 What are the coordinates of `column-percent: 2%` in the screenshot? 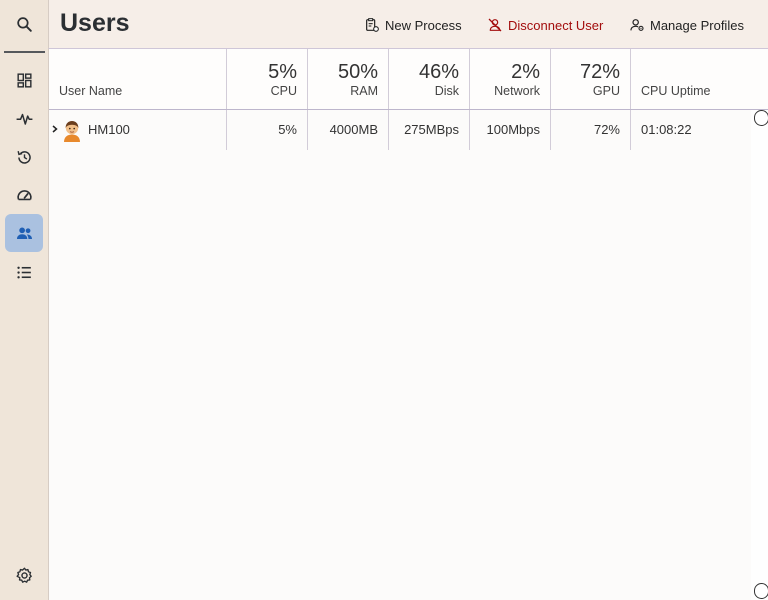 It's located at (525, 72).